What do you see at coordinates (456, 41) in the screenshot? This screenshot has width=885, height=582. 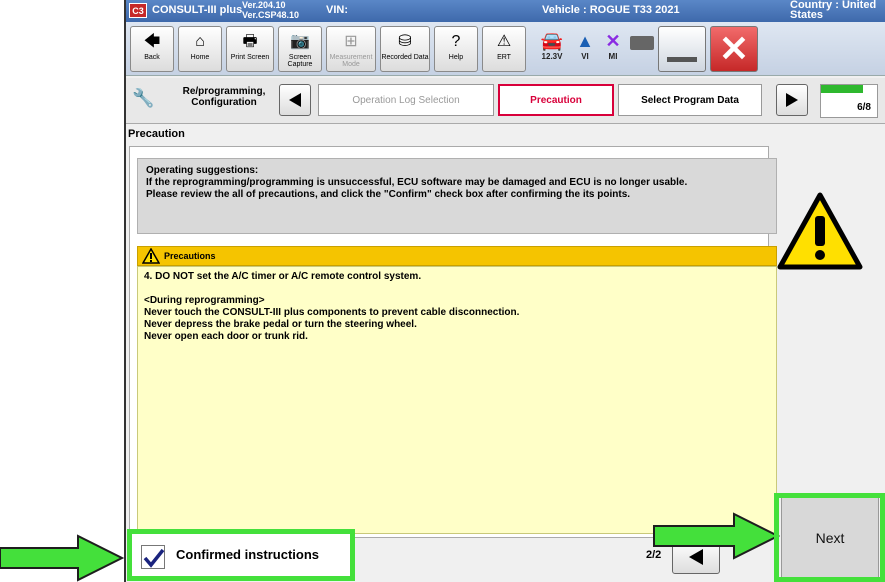 I see `help-icon: ?` at bounding box center [456, 41].